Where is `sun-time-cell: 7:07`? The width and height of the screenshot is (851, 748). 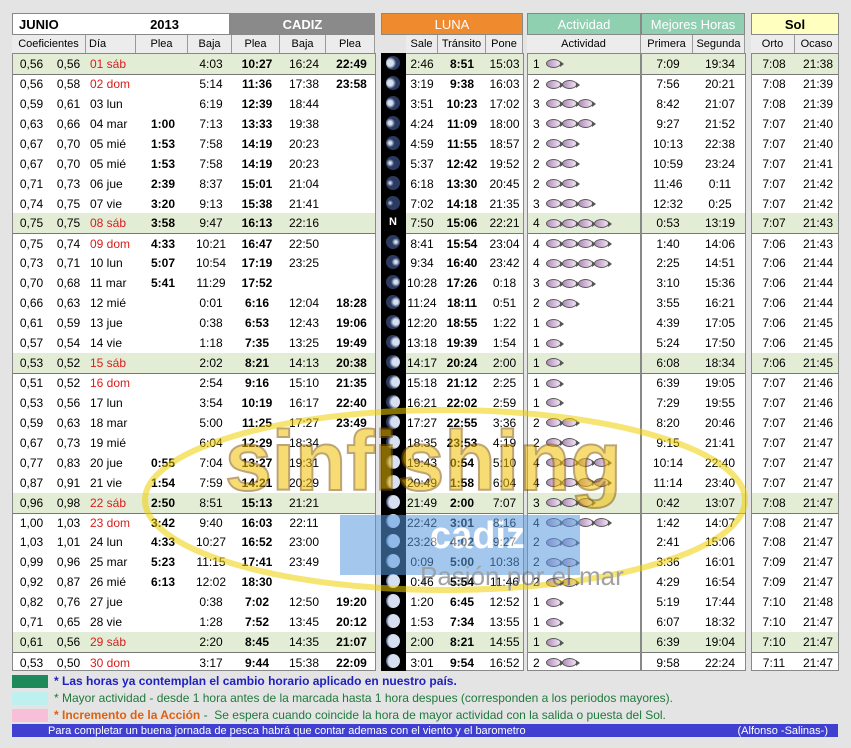 sun-time-cell: 7:07 is located at coordinates (774, 163).